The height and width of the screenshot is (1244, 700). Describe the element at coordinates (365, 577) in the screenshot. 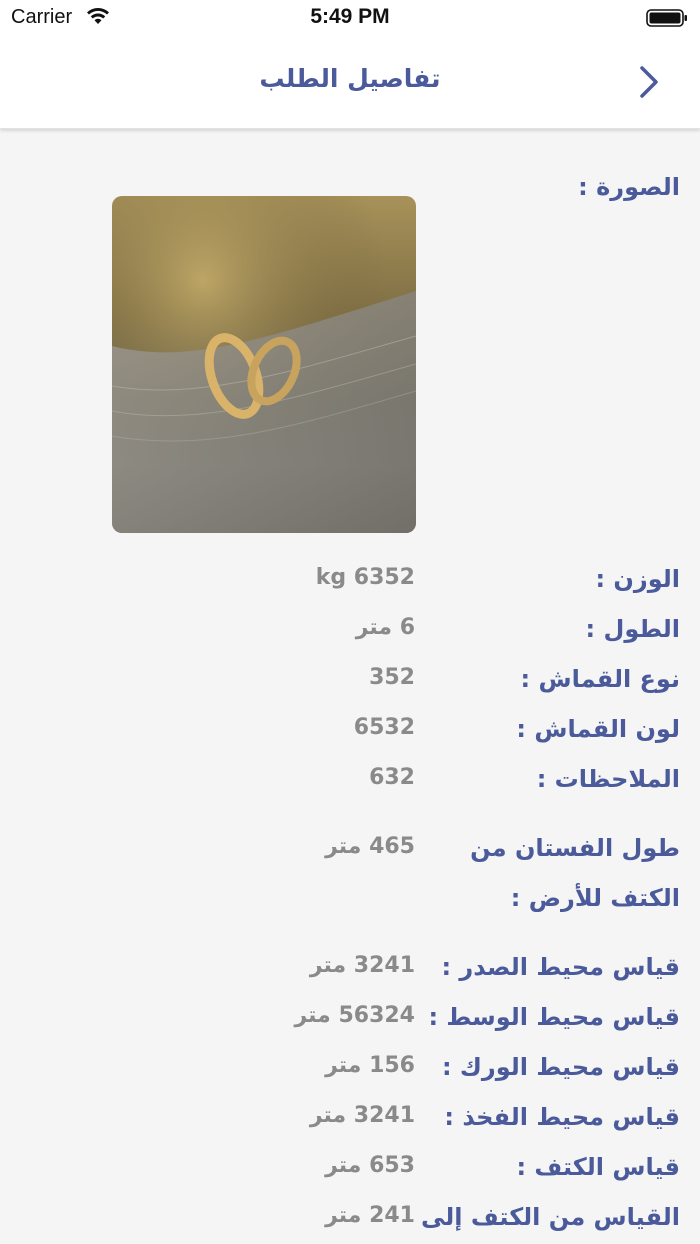

I see `weight-value: kg 6352` at that location.